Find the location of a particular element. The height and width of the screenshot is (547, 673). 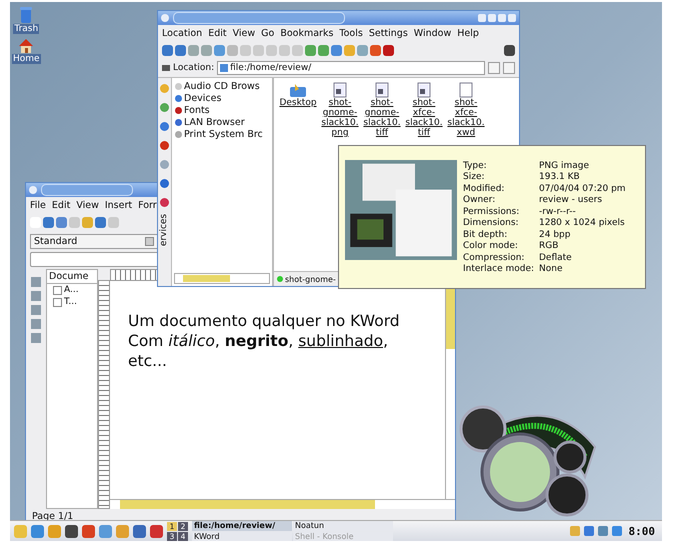

menu-item: Insert is located at coordinates (118, 205).